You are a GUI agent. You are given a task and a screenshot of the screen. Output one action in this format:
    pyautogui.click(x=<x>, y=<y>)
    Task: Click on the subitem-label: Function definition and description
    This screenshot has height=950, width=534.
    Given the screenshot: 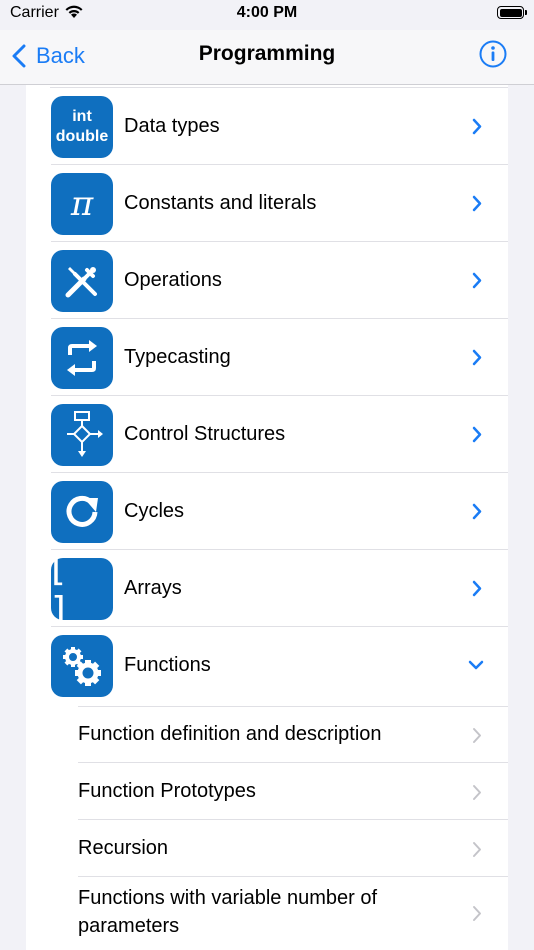 What is the action you would take?
    pyautogui.click(x=230, y=734)
    